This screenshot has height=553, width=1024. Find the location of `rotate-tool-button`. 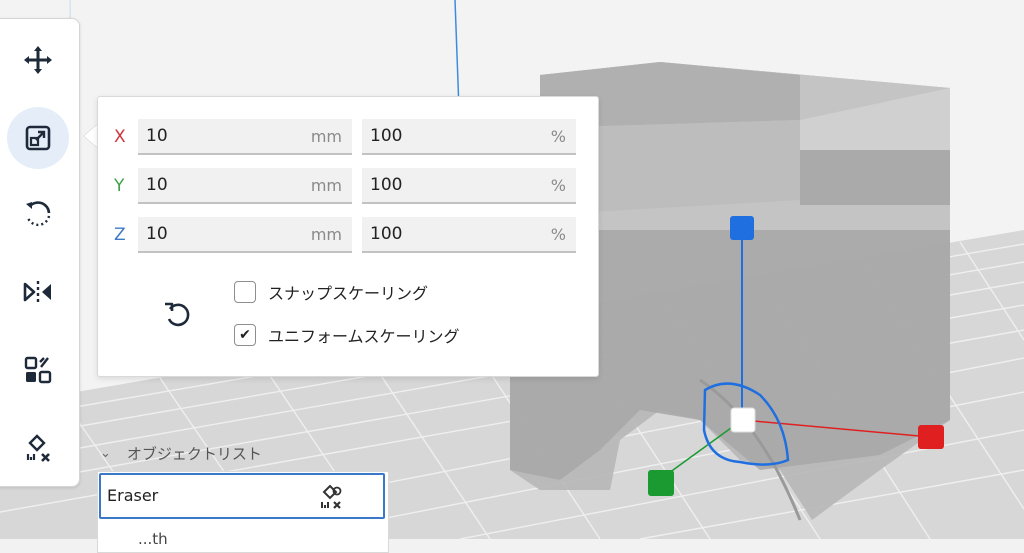

rotate-tool-button is located at coordinates (38, 213).